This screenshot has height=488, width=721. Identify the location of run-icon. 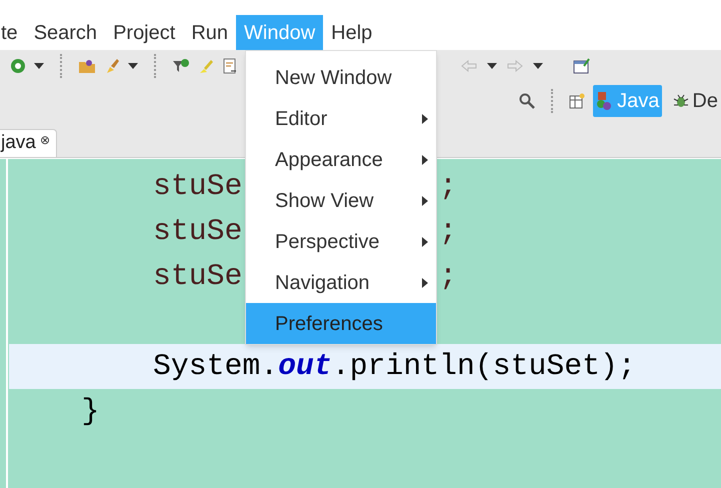
(18, 66).